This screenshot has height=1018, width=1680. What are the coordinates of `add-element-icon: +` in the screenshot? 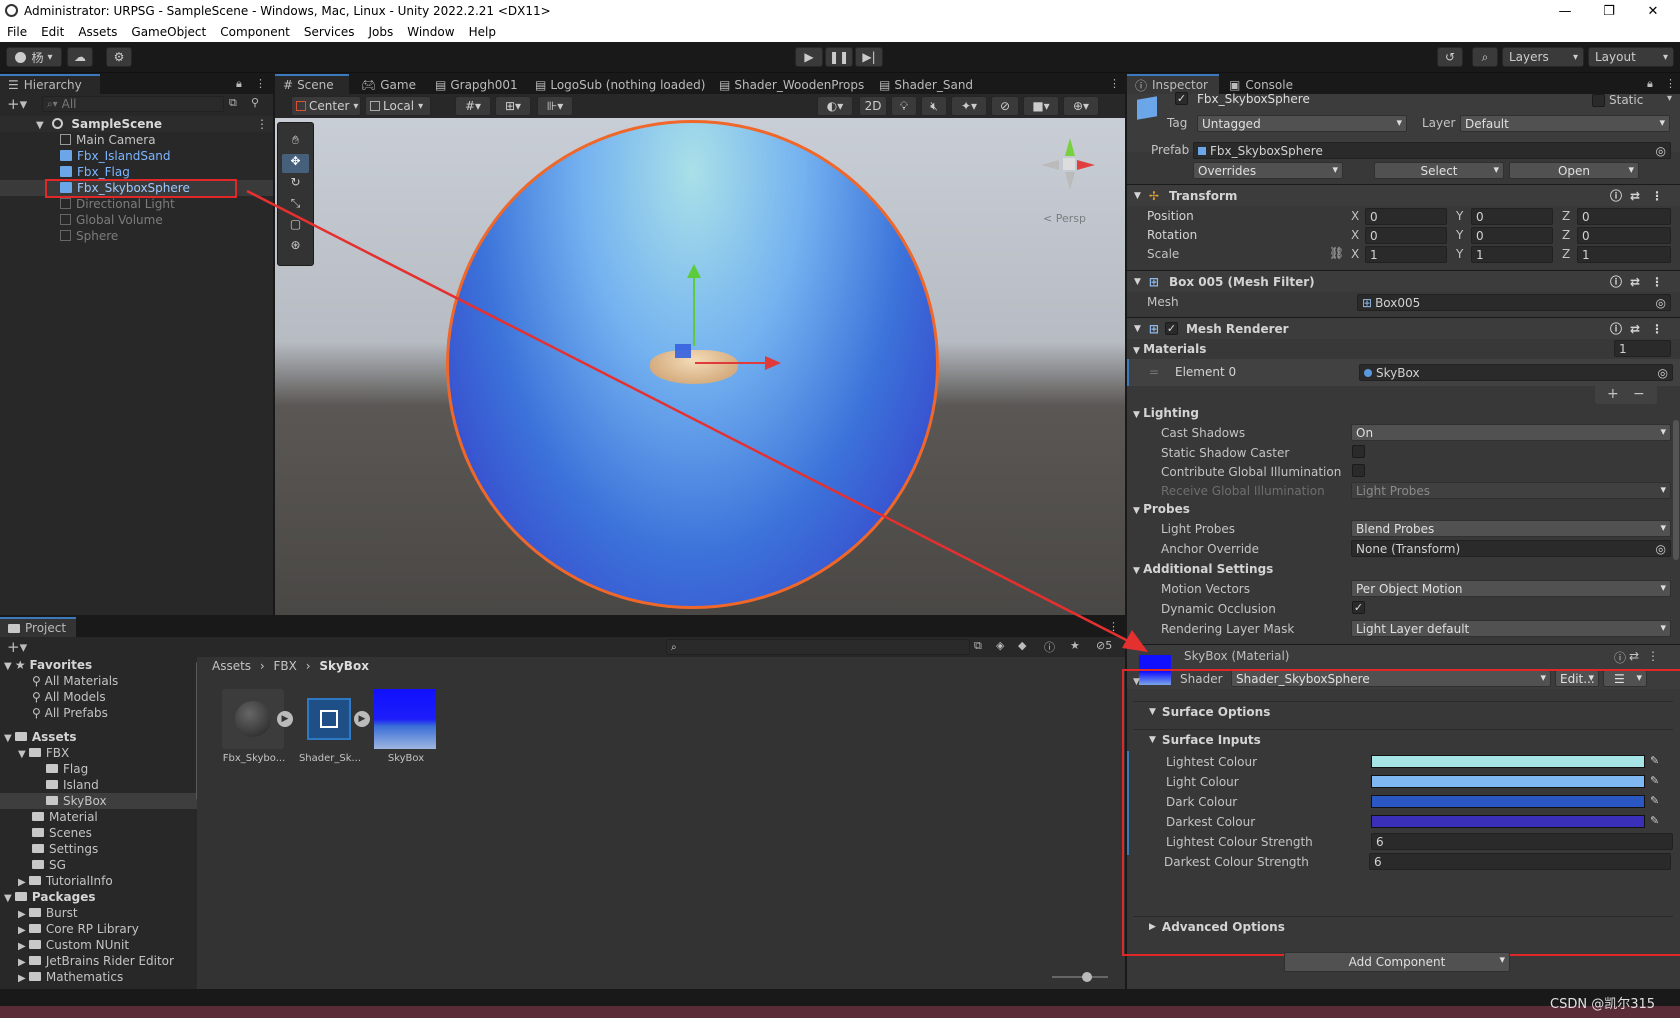 It's located at (1613, 394).